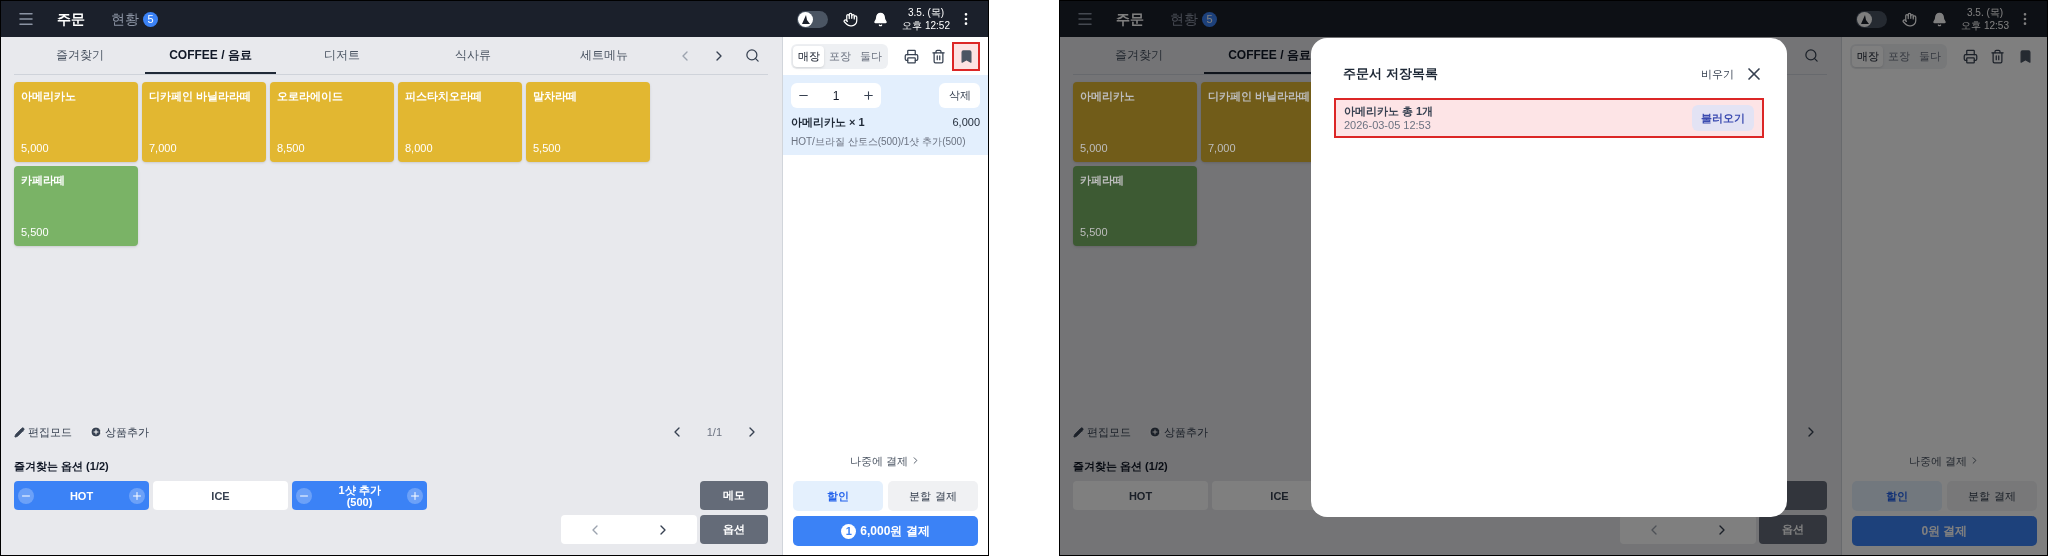  What do you see at coordinates (1389, 111) in the screenshot?
I see `saved-order-title: 아메리카노 총 1개` at bounding box center [1389, 111].